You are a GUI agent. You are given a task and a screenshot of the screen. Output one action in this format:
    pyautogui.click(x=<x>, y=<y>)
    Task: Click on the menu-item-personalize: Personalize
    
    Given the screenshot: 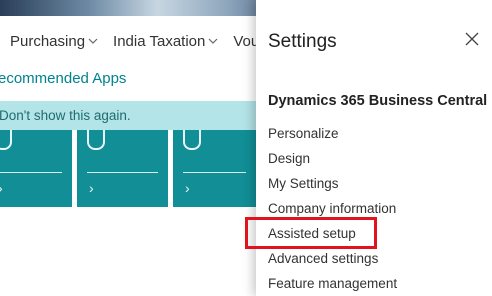 What is the action you would take?
    pyautogui.click(x=332, y=133)
    